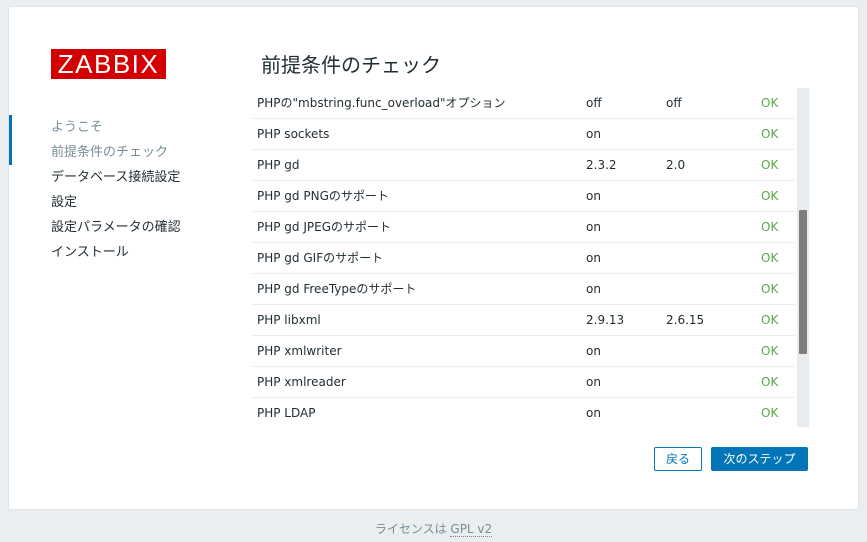 This screenshot has height=542, width=867. I want to click on check-name: PHP xmlwriter, so click(299, 351).